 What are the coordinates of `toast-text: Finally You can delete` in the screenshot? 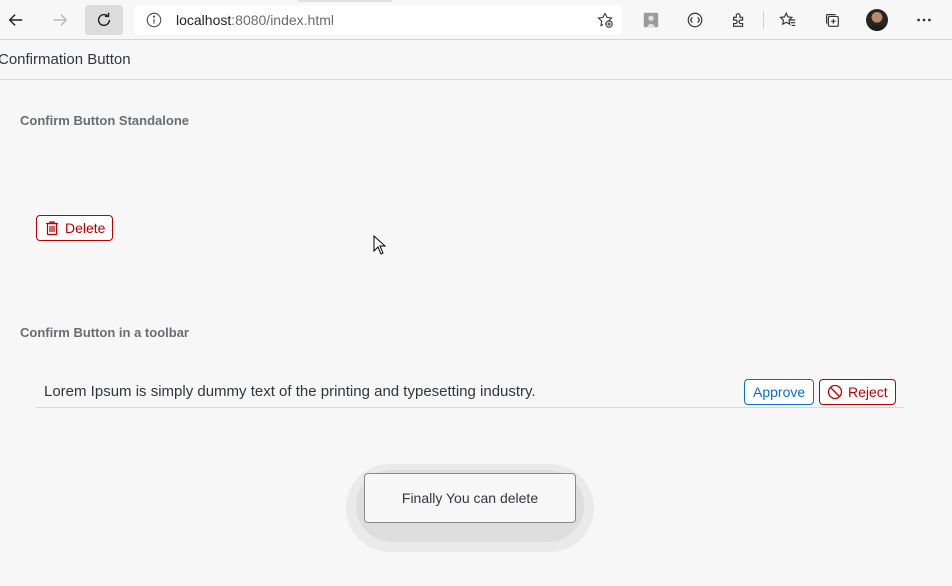 It's located at (470, 498).